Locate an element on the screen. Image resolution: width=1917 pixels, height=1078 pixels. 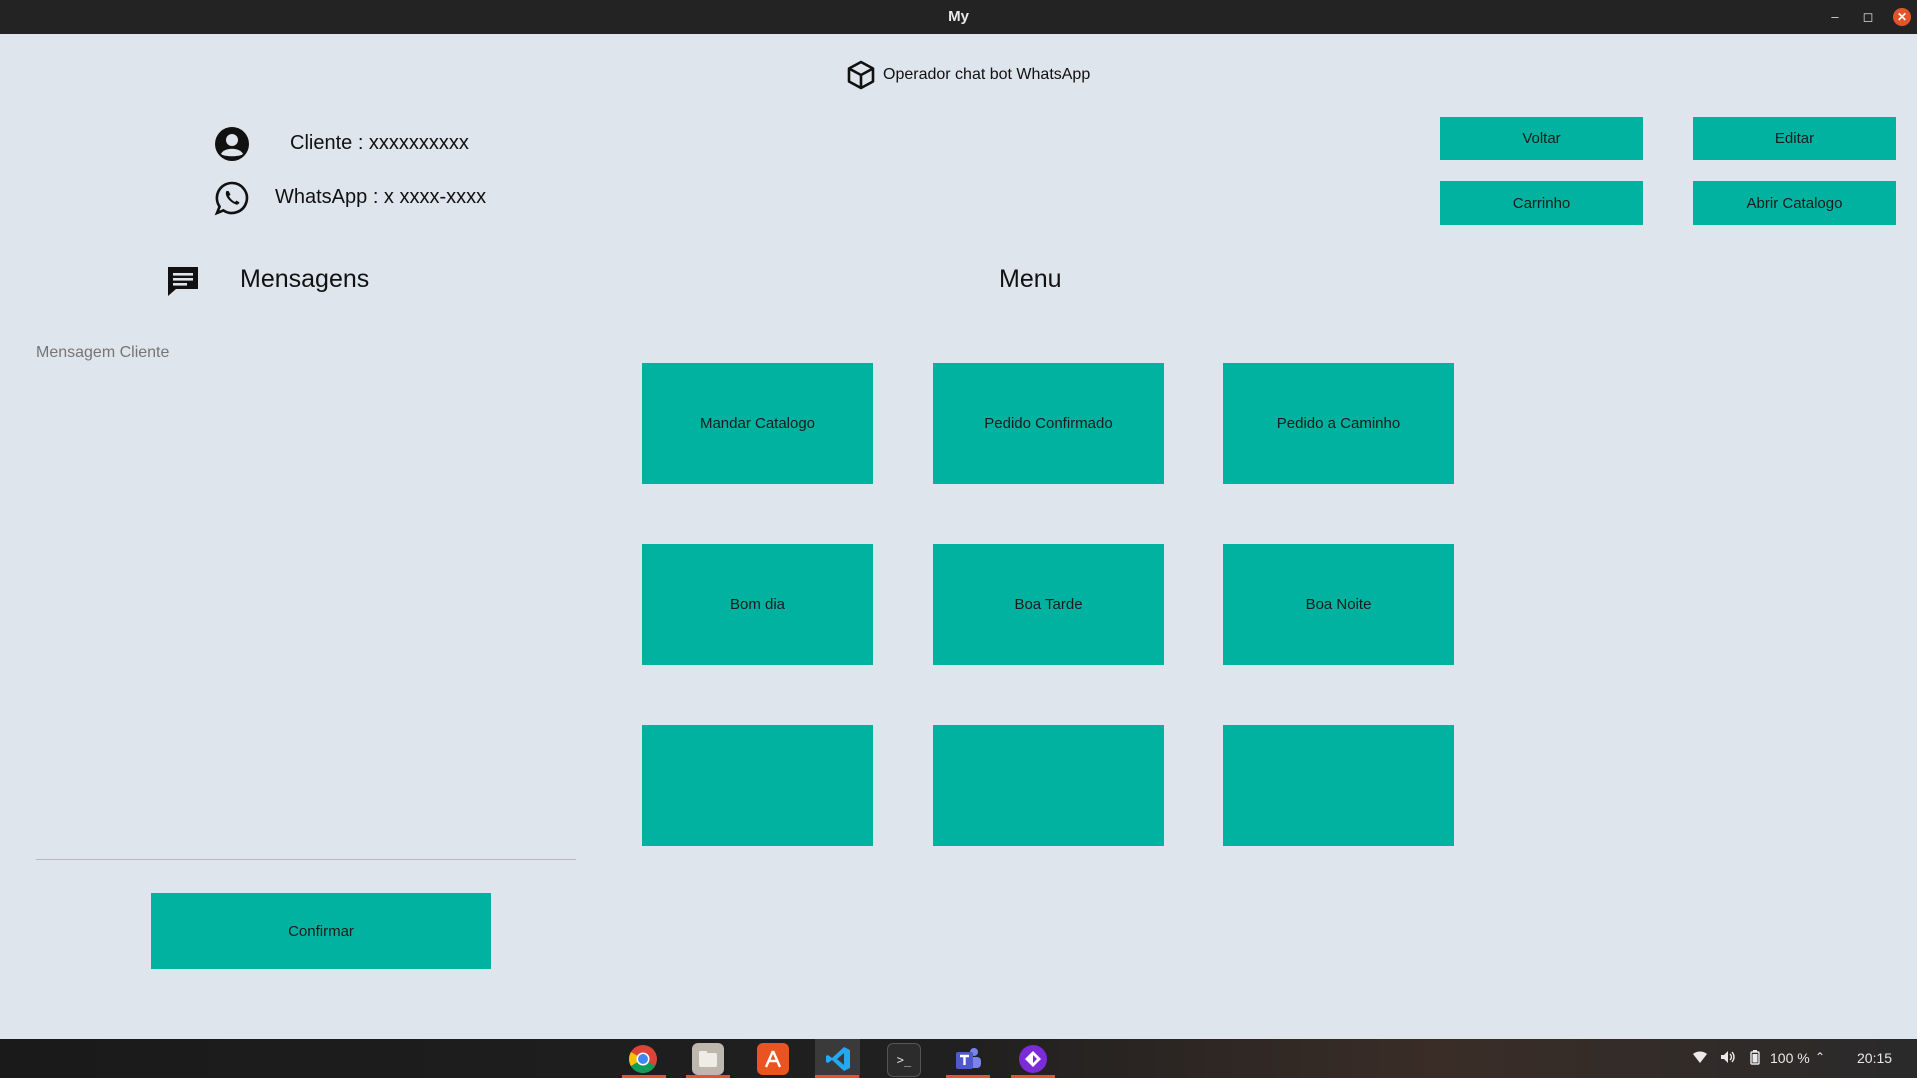
message-input is located at coordinates (306, 602).